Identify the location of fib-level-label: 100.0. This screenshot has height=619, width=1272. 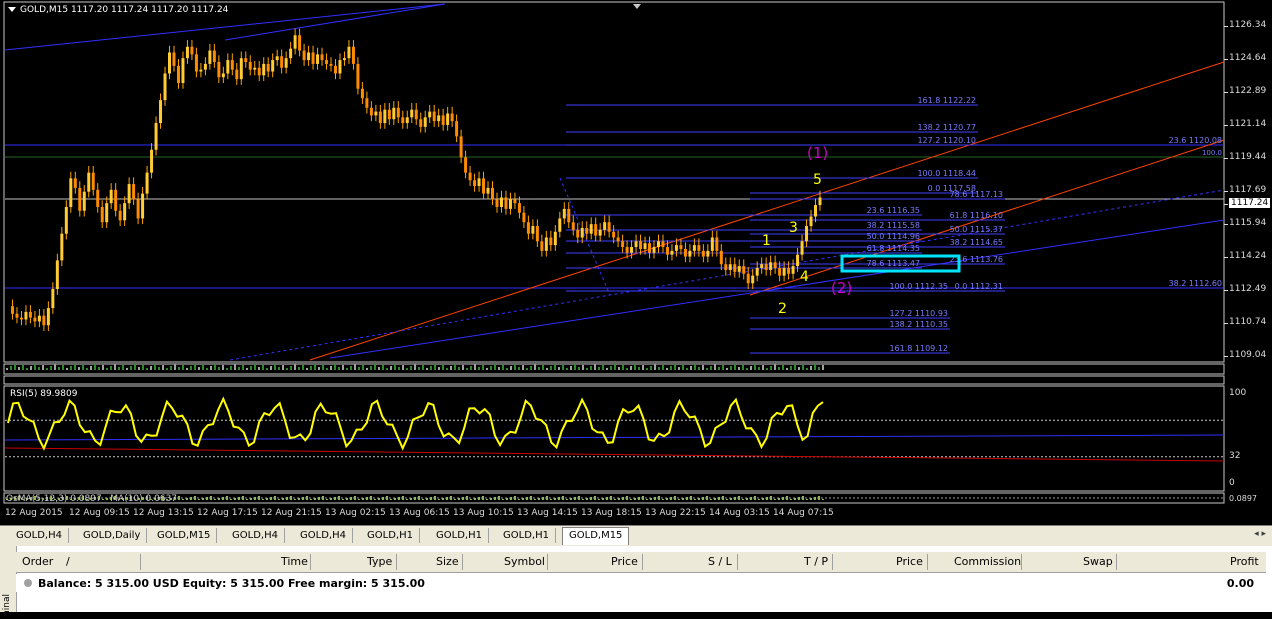
(1212, 153).